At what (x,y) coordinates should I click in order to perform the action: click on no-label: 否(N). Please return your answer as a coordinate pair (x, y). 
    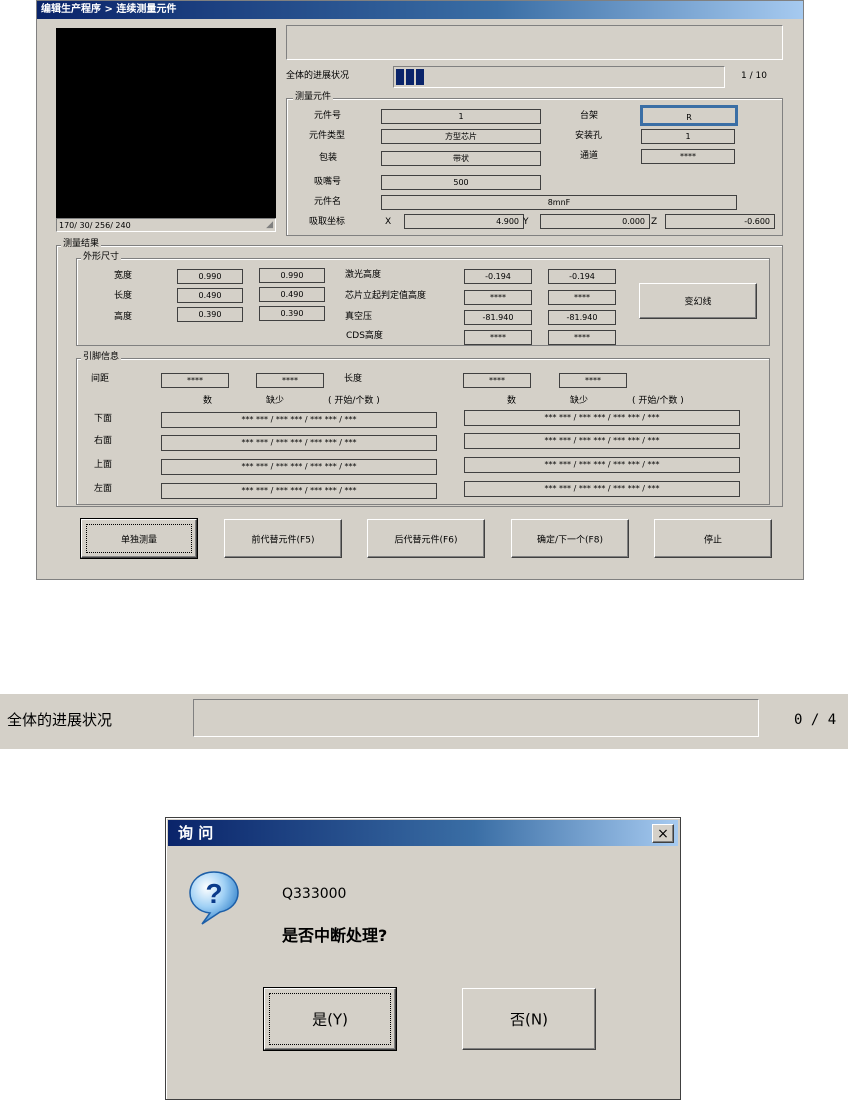
    Looking at the image, I should click on (529, 1019).